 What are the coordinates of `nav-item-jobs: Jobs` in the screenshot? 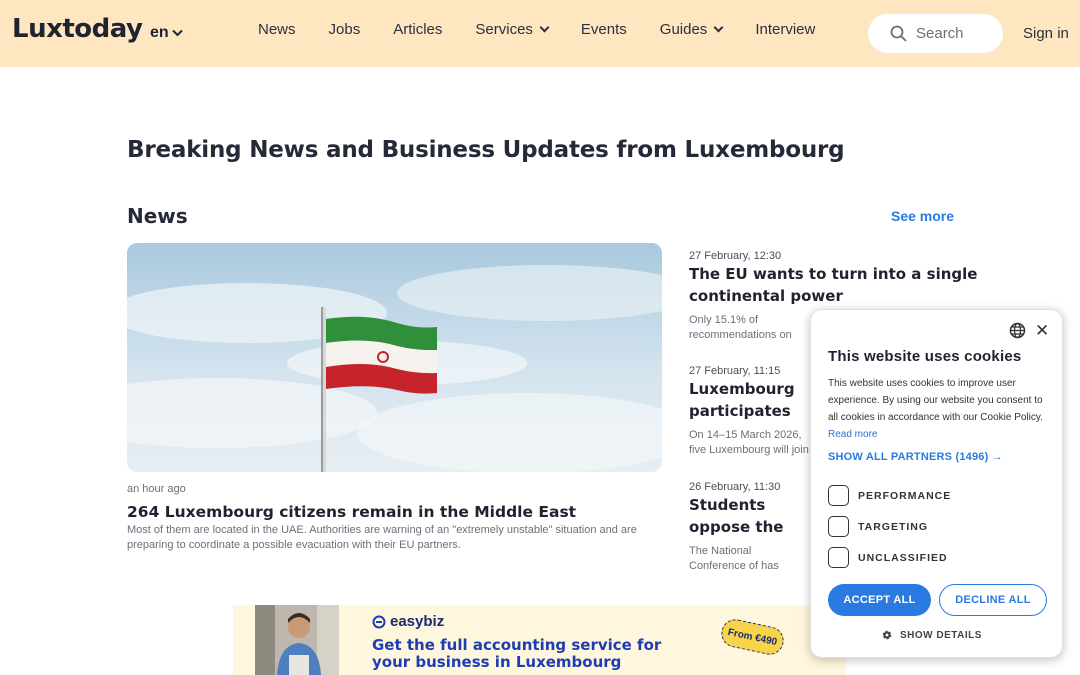 It's located at (345, 29).